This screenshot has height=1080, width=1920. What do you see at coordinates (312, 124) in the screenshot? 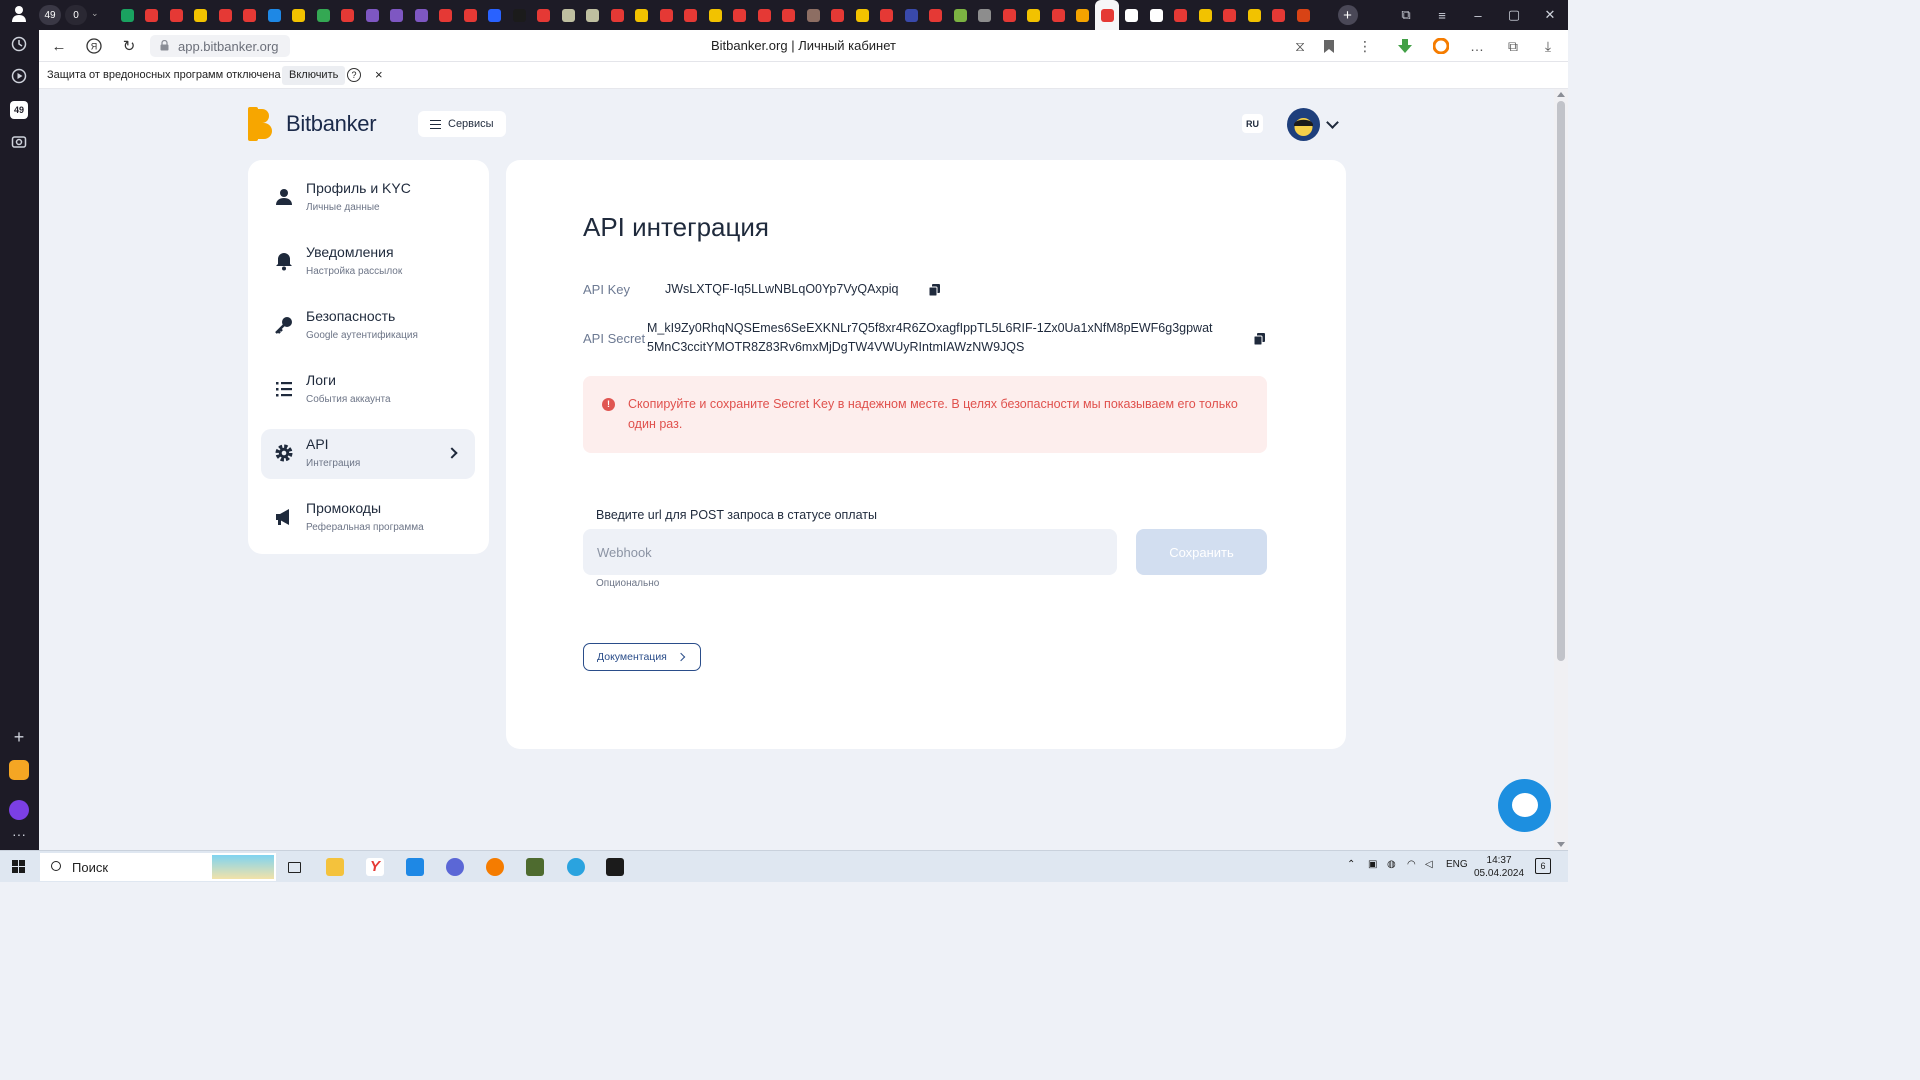
I see `brand-logo: Bitbanker` at bounding box center [312, 124].